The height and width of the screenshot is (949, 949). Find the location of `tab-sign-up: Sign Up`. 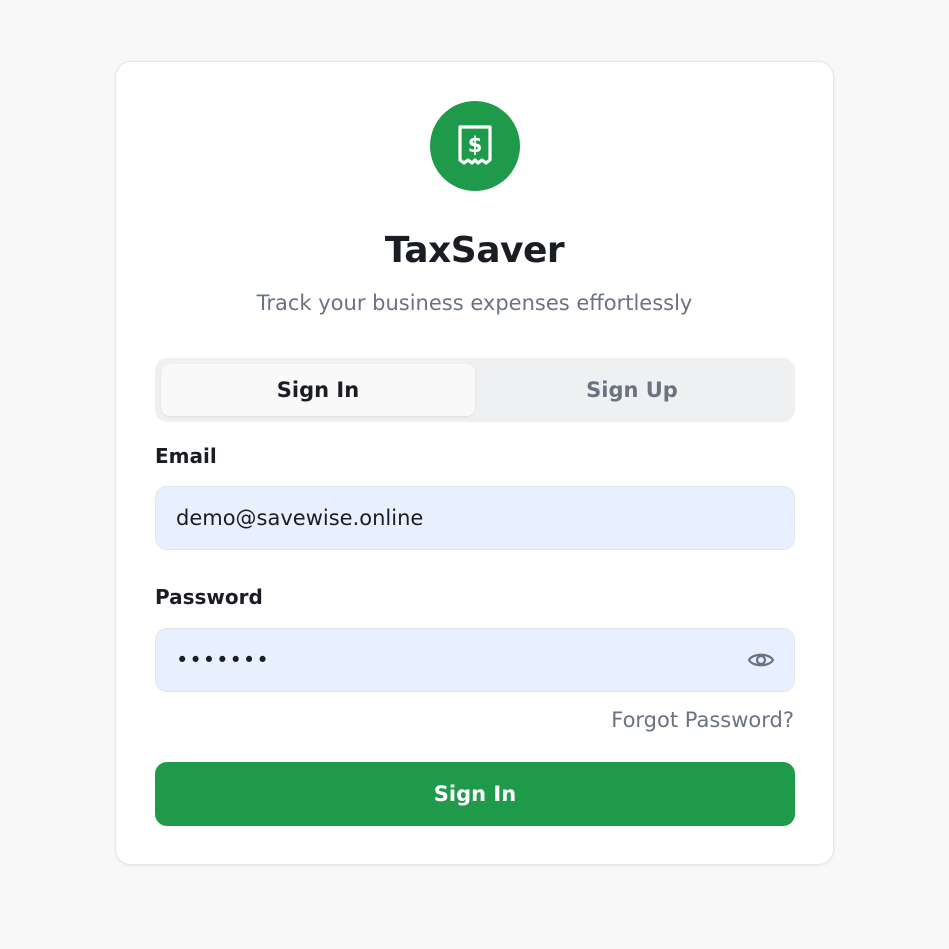

tab-sign-up: Sign Up is located at coordinates (632, 390).